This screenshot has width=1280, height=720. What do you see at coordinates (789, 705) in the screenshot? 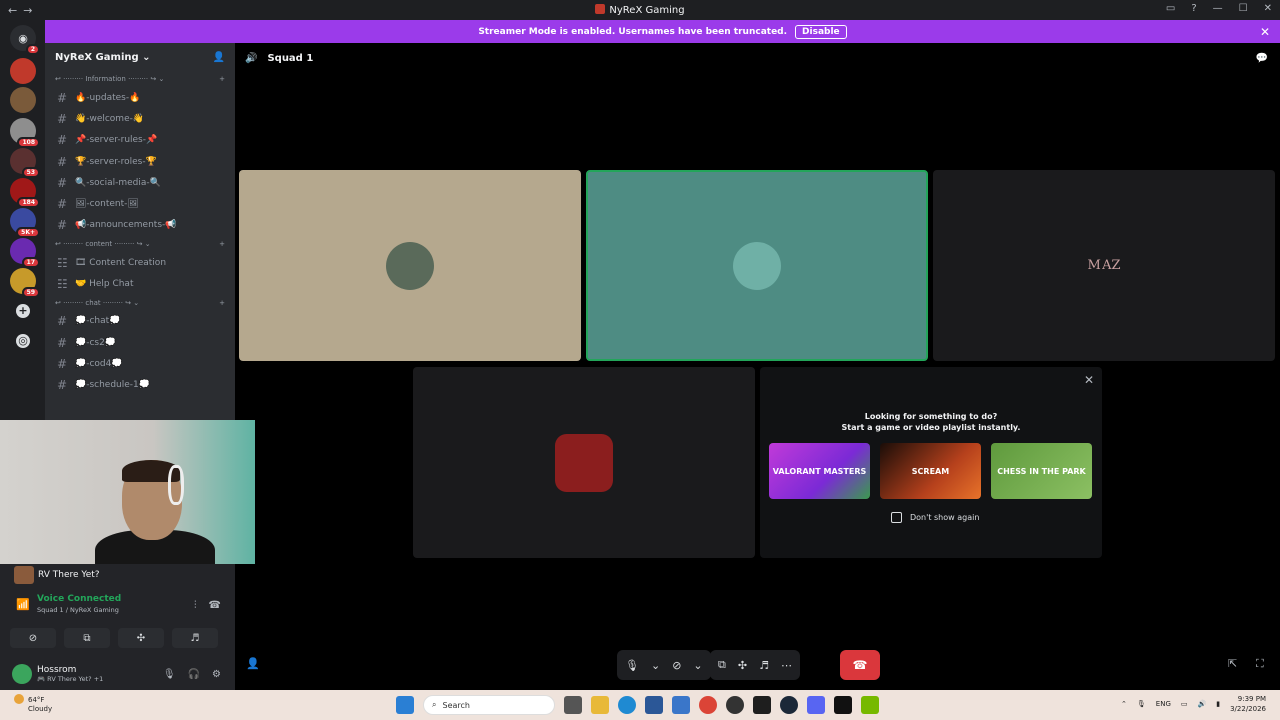
I see `steam-icon` at bounding box center [789, 705].